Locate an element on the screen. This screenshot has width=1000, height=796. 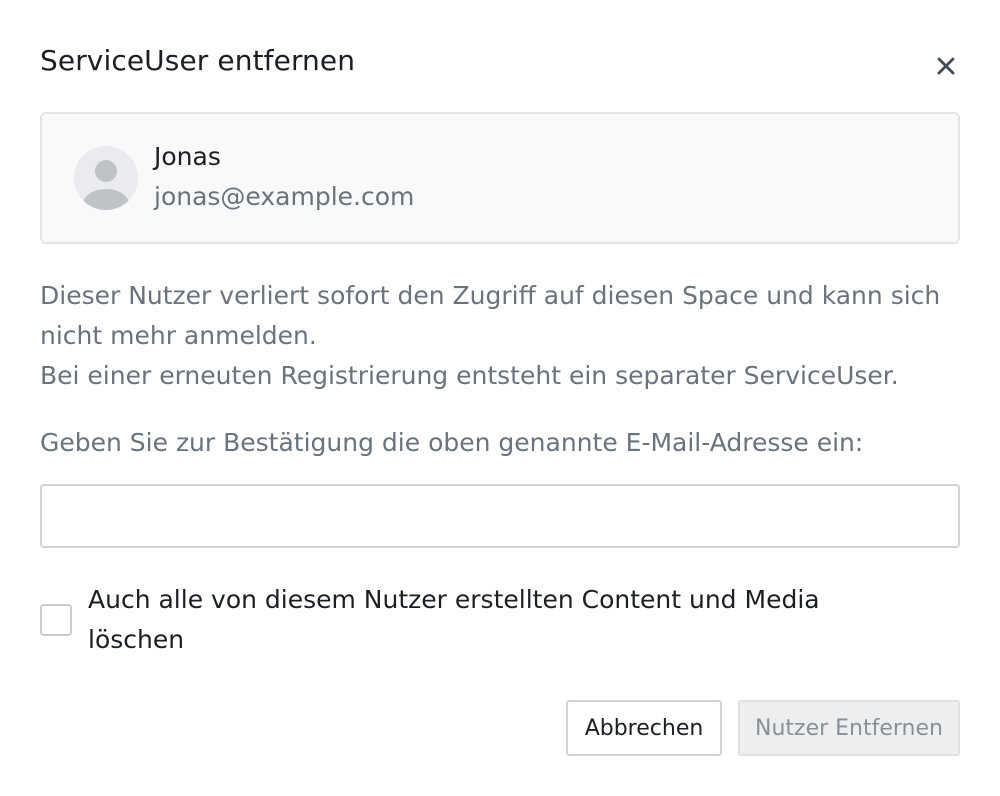
confirm-email-input is located at coordinates (500, 516).